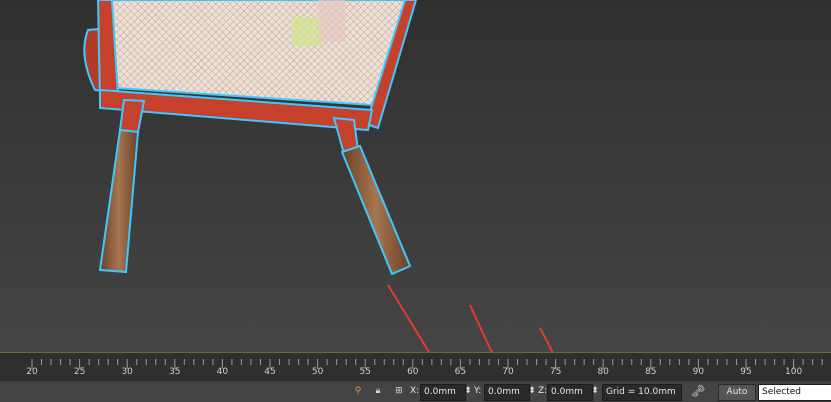  Describe the element at coordinates (32, 372) in the screenshot. I see `timeline-tick-label: 20` at that location.